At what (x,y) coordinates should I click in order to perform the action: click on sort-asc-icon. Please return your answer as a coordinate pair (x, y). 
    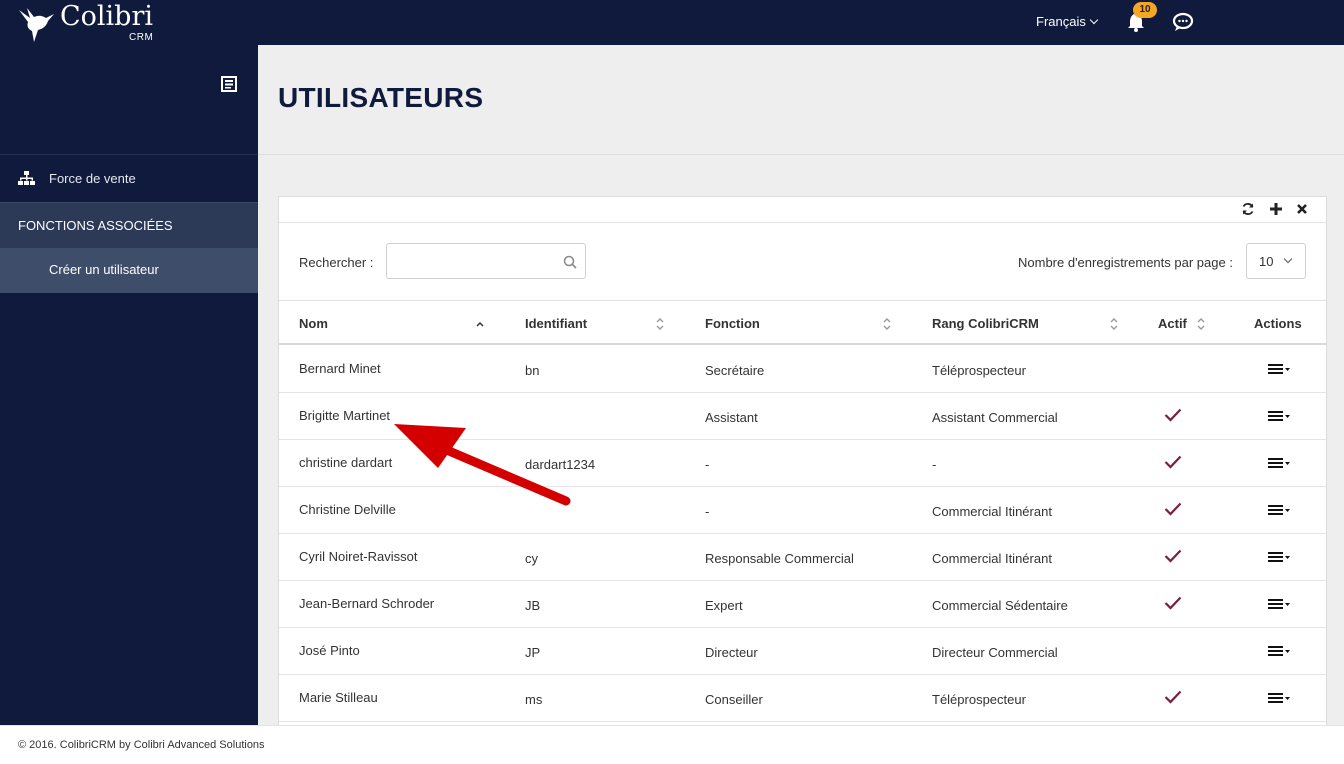
    Looking at the image, I should click on (480, 324).